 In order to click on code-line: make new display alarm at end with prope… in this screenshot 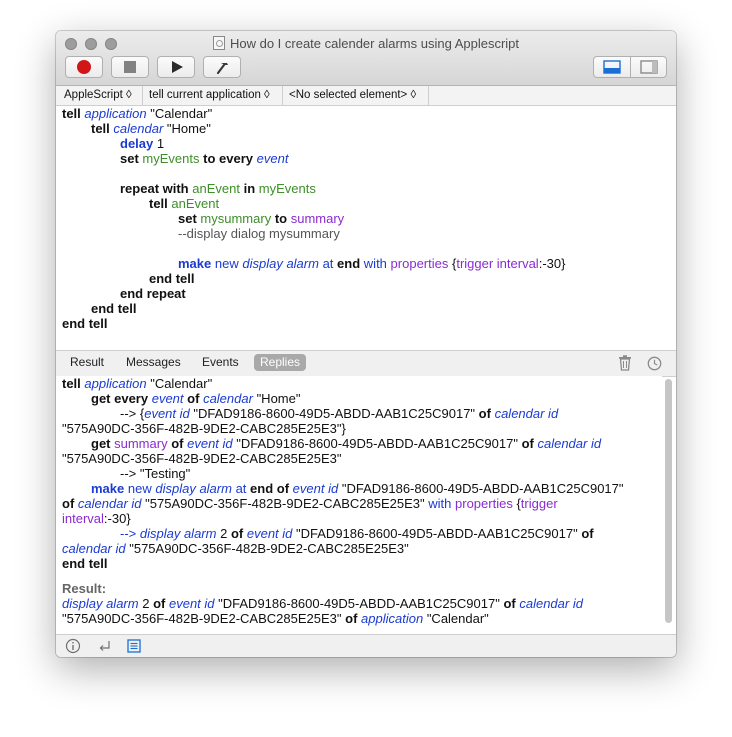, I will do `click(313, 263)`.